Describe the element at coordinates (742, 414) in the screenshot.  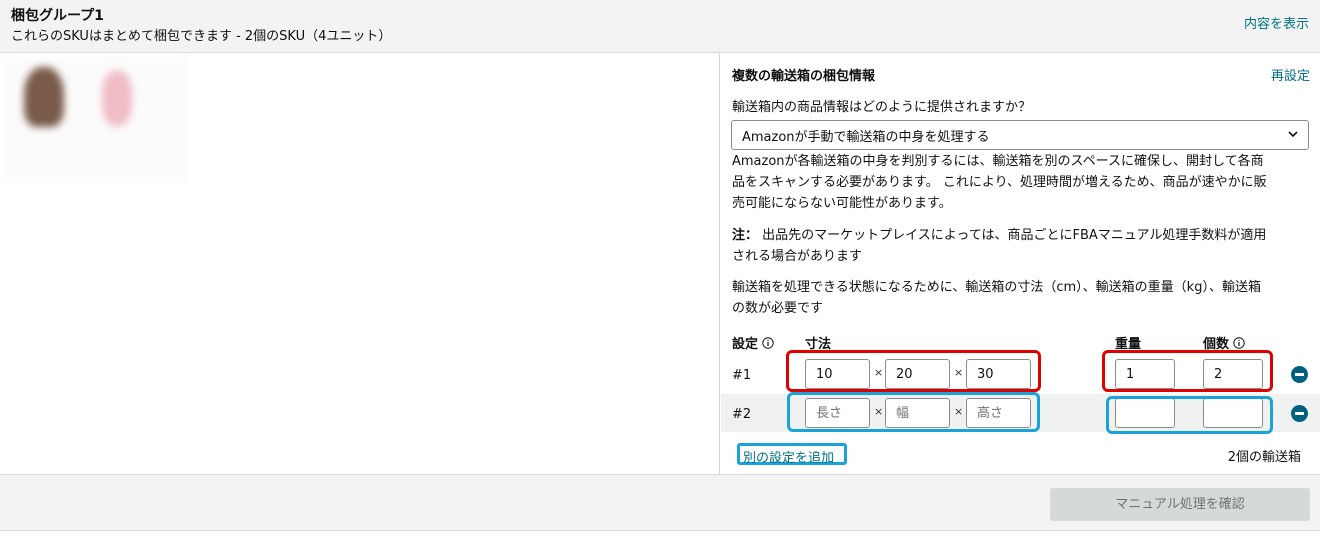
I see `config-number: #2` at that location.